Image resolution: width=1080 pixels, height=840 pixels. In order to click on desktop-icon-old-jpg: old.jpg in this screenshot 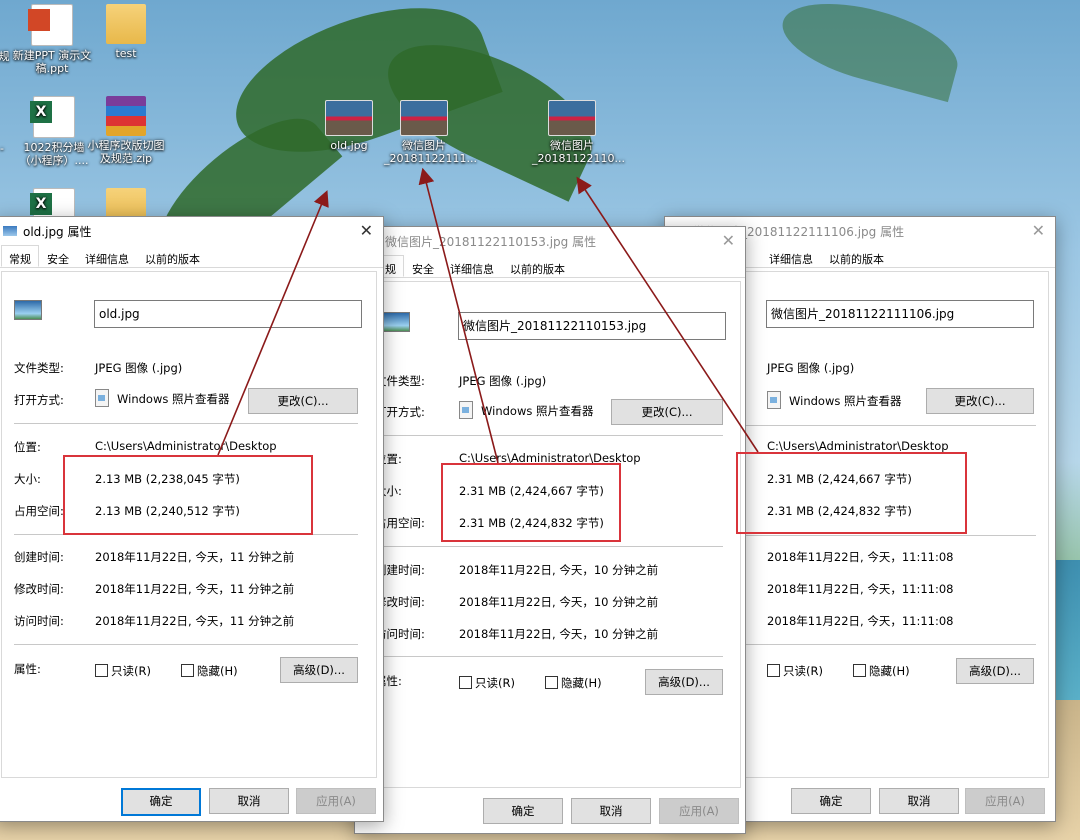, I will do `click(349, 126)`.